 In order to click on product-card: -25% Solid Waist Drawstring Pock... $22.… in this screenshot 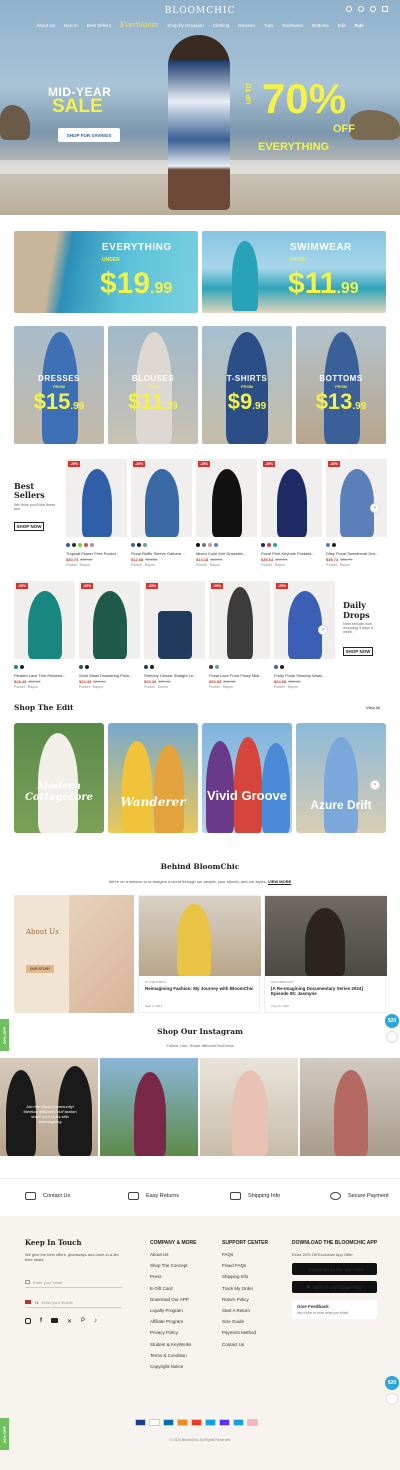, I will do `click(109, 636)`.